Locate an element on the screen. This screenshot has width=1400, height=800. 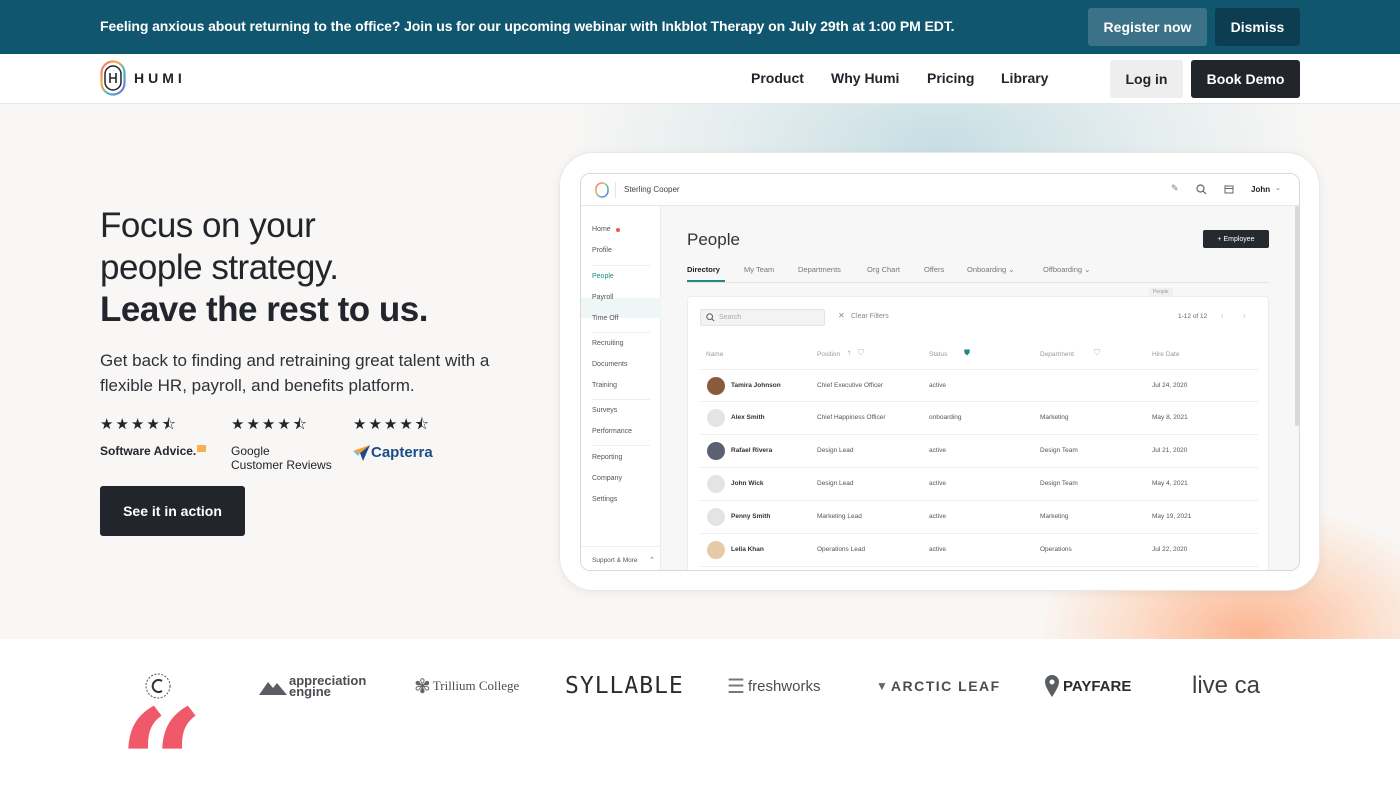
mock-topbar: Sterling Cooper ✎ John ⌄ is located at coordinates (940, 190).